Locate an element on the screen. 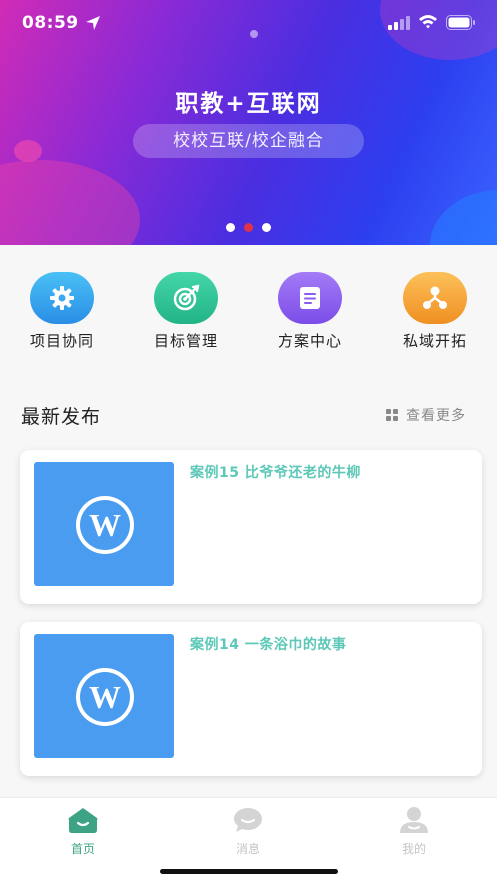 The width and height of the screenshot is (497, 883). network-icon is located at coordinates (435, 298).